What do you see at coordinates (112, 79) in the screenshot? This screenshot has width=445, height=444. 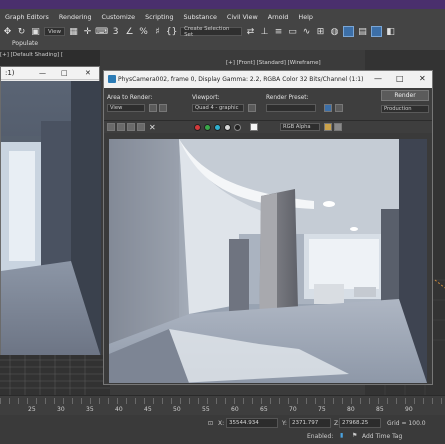 I see `app-icon` at bounding box center [112, 79].